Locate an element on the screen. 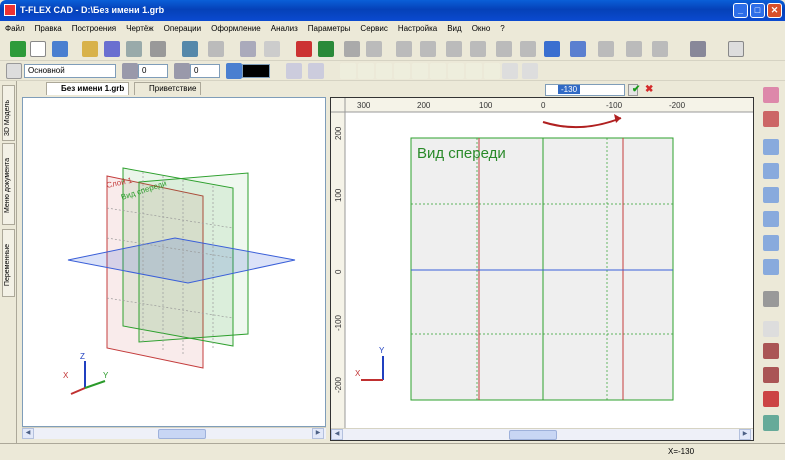 The height and width of the screenshot is (460, 785). new-document-icon is located at coordinates (38, 49).